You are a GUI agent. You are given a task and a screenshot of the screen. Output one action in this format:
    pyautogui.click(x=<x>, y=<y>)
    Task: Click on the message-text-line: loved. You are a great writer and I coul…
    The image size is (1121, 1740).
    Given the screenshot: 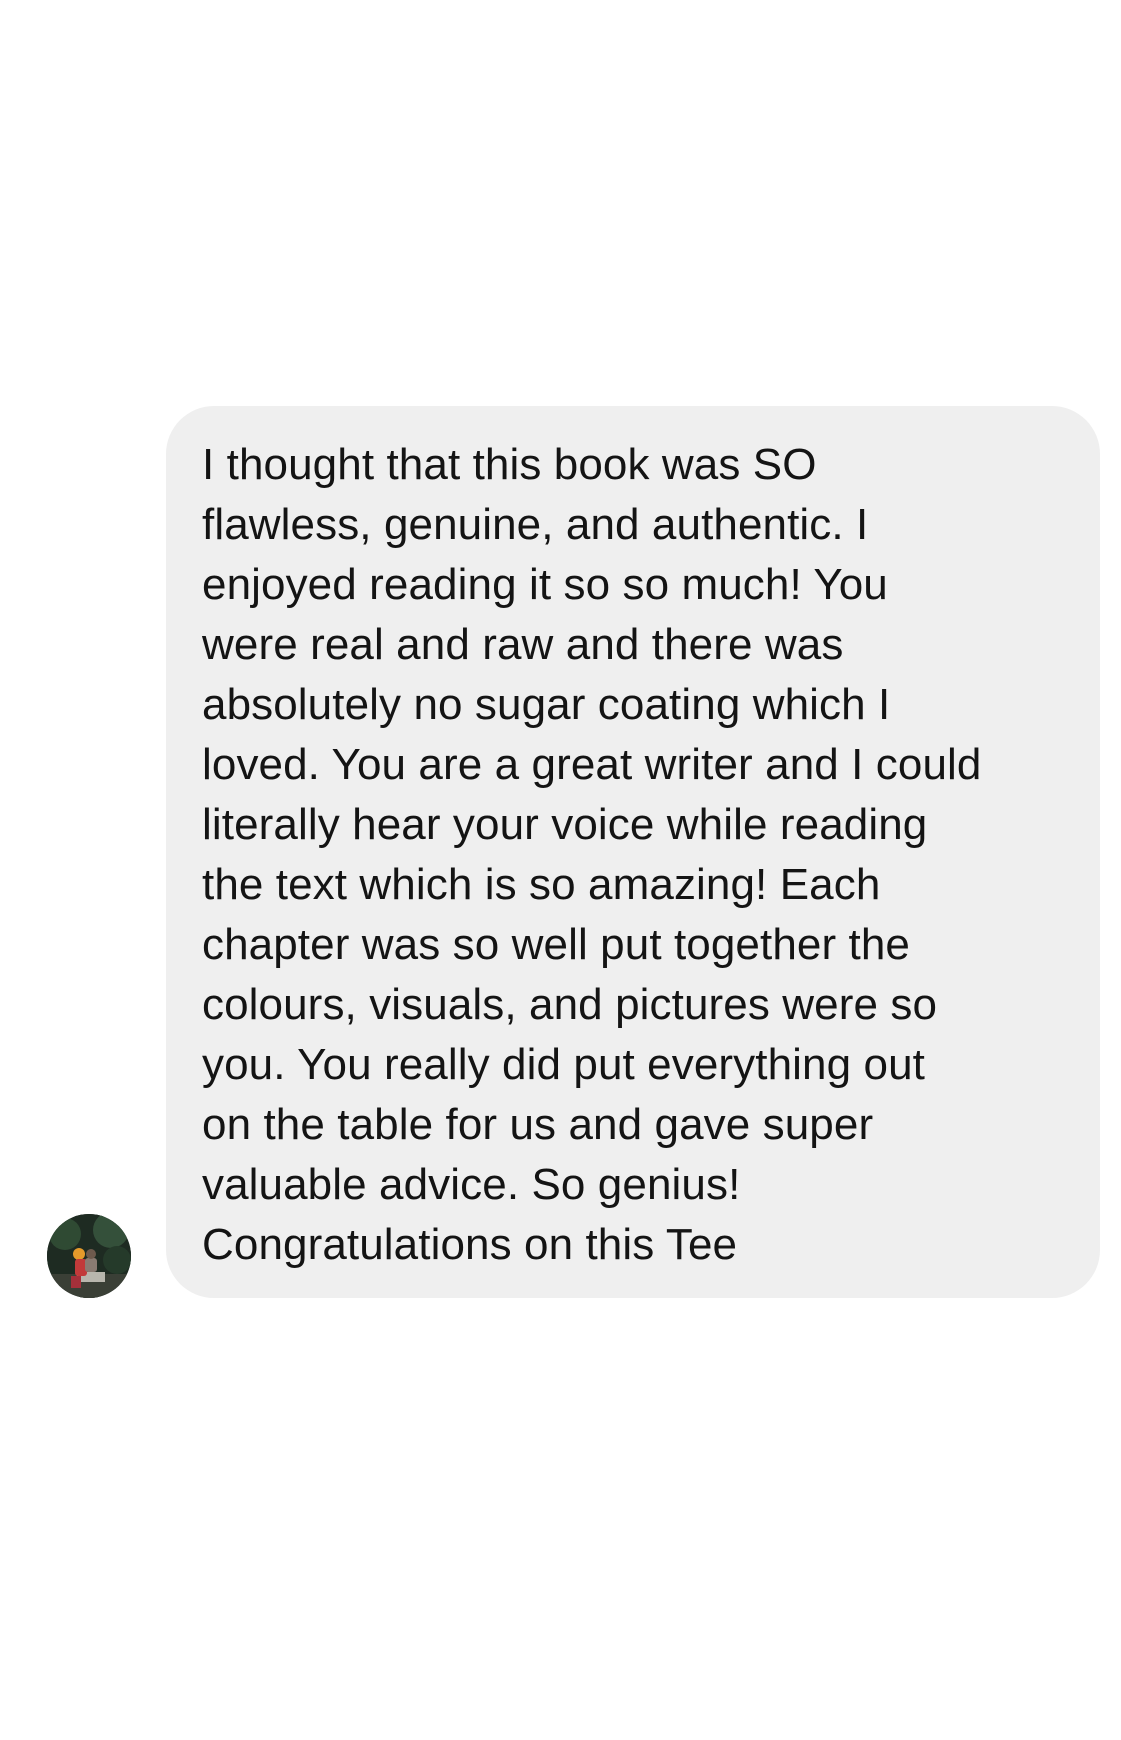 What is the action you would take?
    pyautogui.click(x=592, y=764)
    